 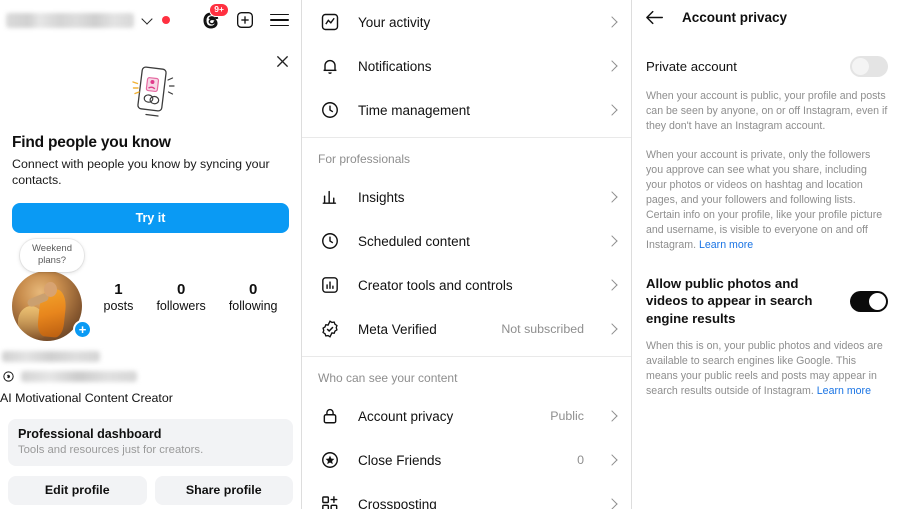 What do you see at coordinates (330, 416) in the screenshot?
I see `lock-icon` at bounding box center [330, 416].